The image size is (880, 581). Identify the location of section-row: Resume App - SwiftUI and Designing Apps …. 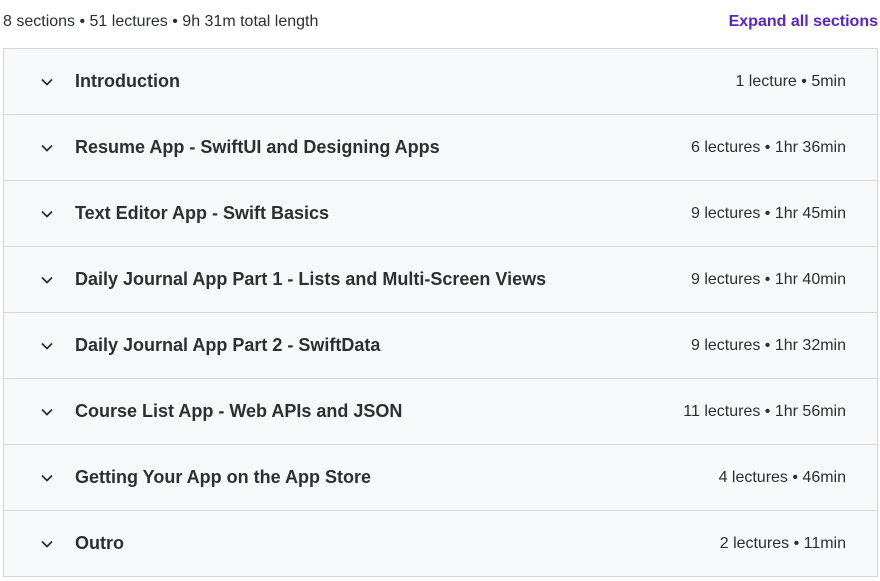
(440, 148).